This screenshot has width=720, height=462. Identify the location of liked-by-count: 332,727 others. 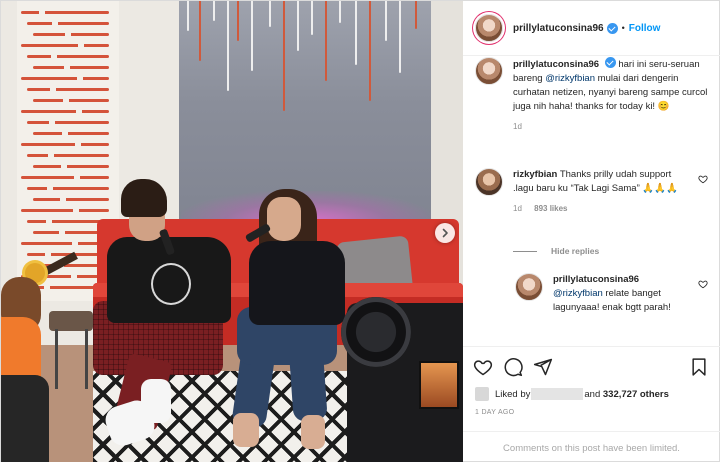
(636, 394).